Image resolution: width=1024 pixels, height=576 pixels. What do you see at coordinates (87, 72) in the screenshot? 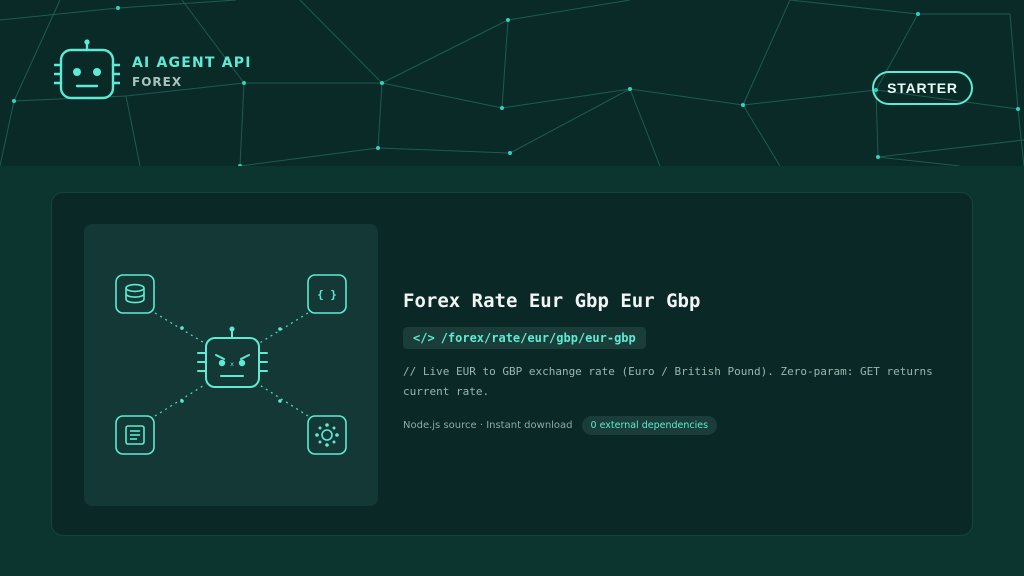
I see `robot-icon` at bounding box center [87, 72].